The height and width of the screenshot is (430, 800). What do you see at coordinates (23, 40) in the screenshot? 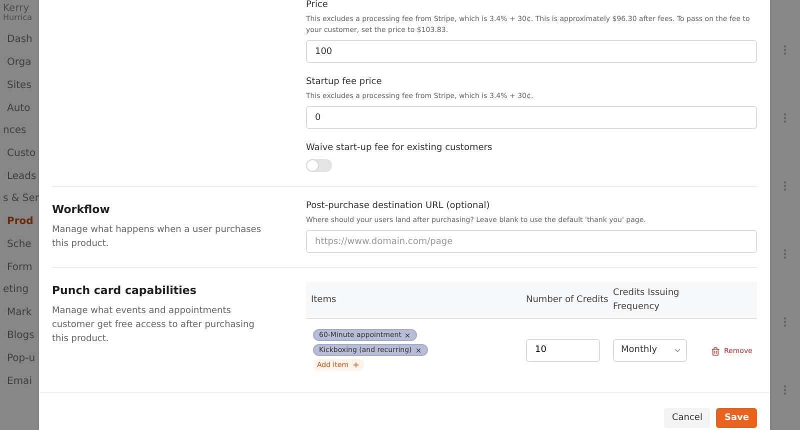
I see `sidebar-item: Dash` at bounding box center [23, 40].